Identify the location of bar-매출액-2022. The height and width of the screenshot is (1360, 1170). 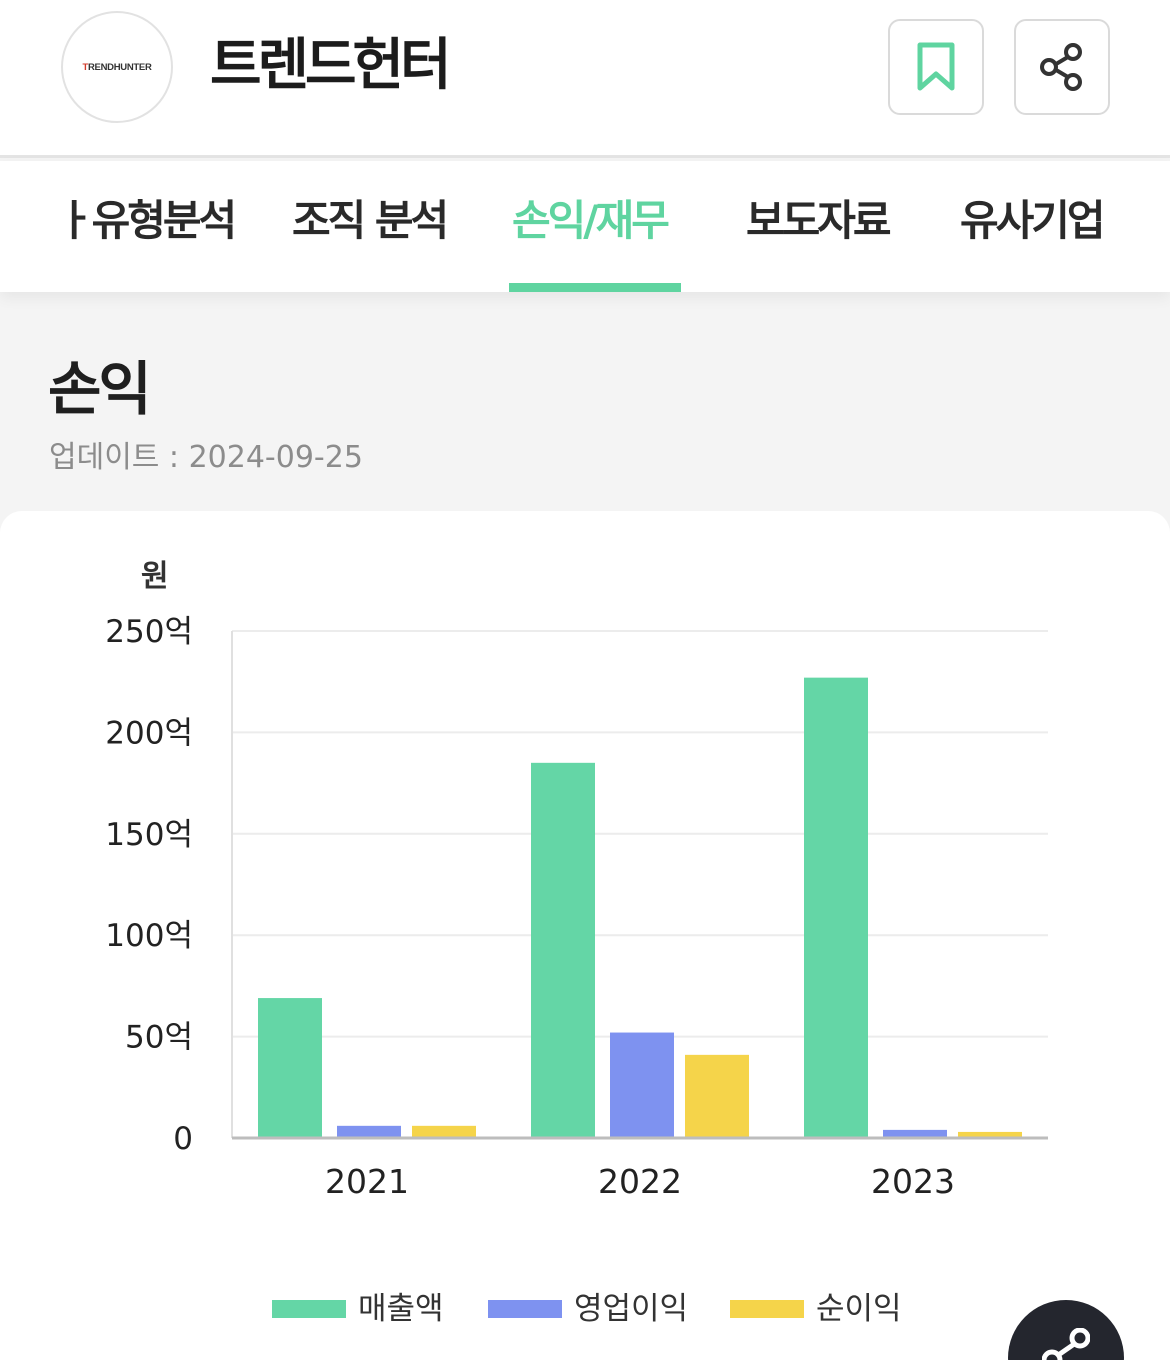
(563, 950).